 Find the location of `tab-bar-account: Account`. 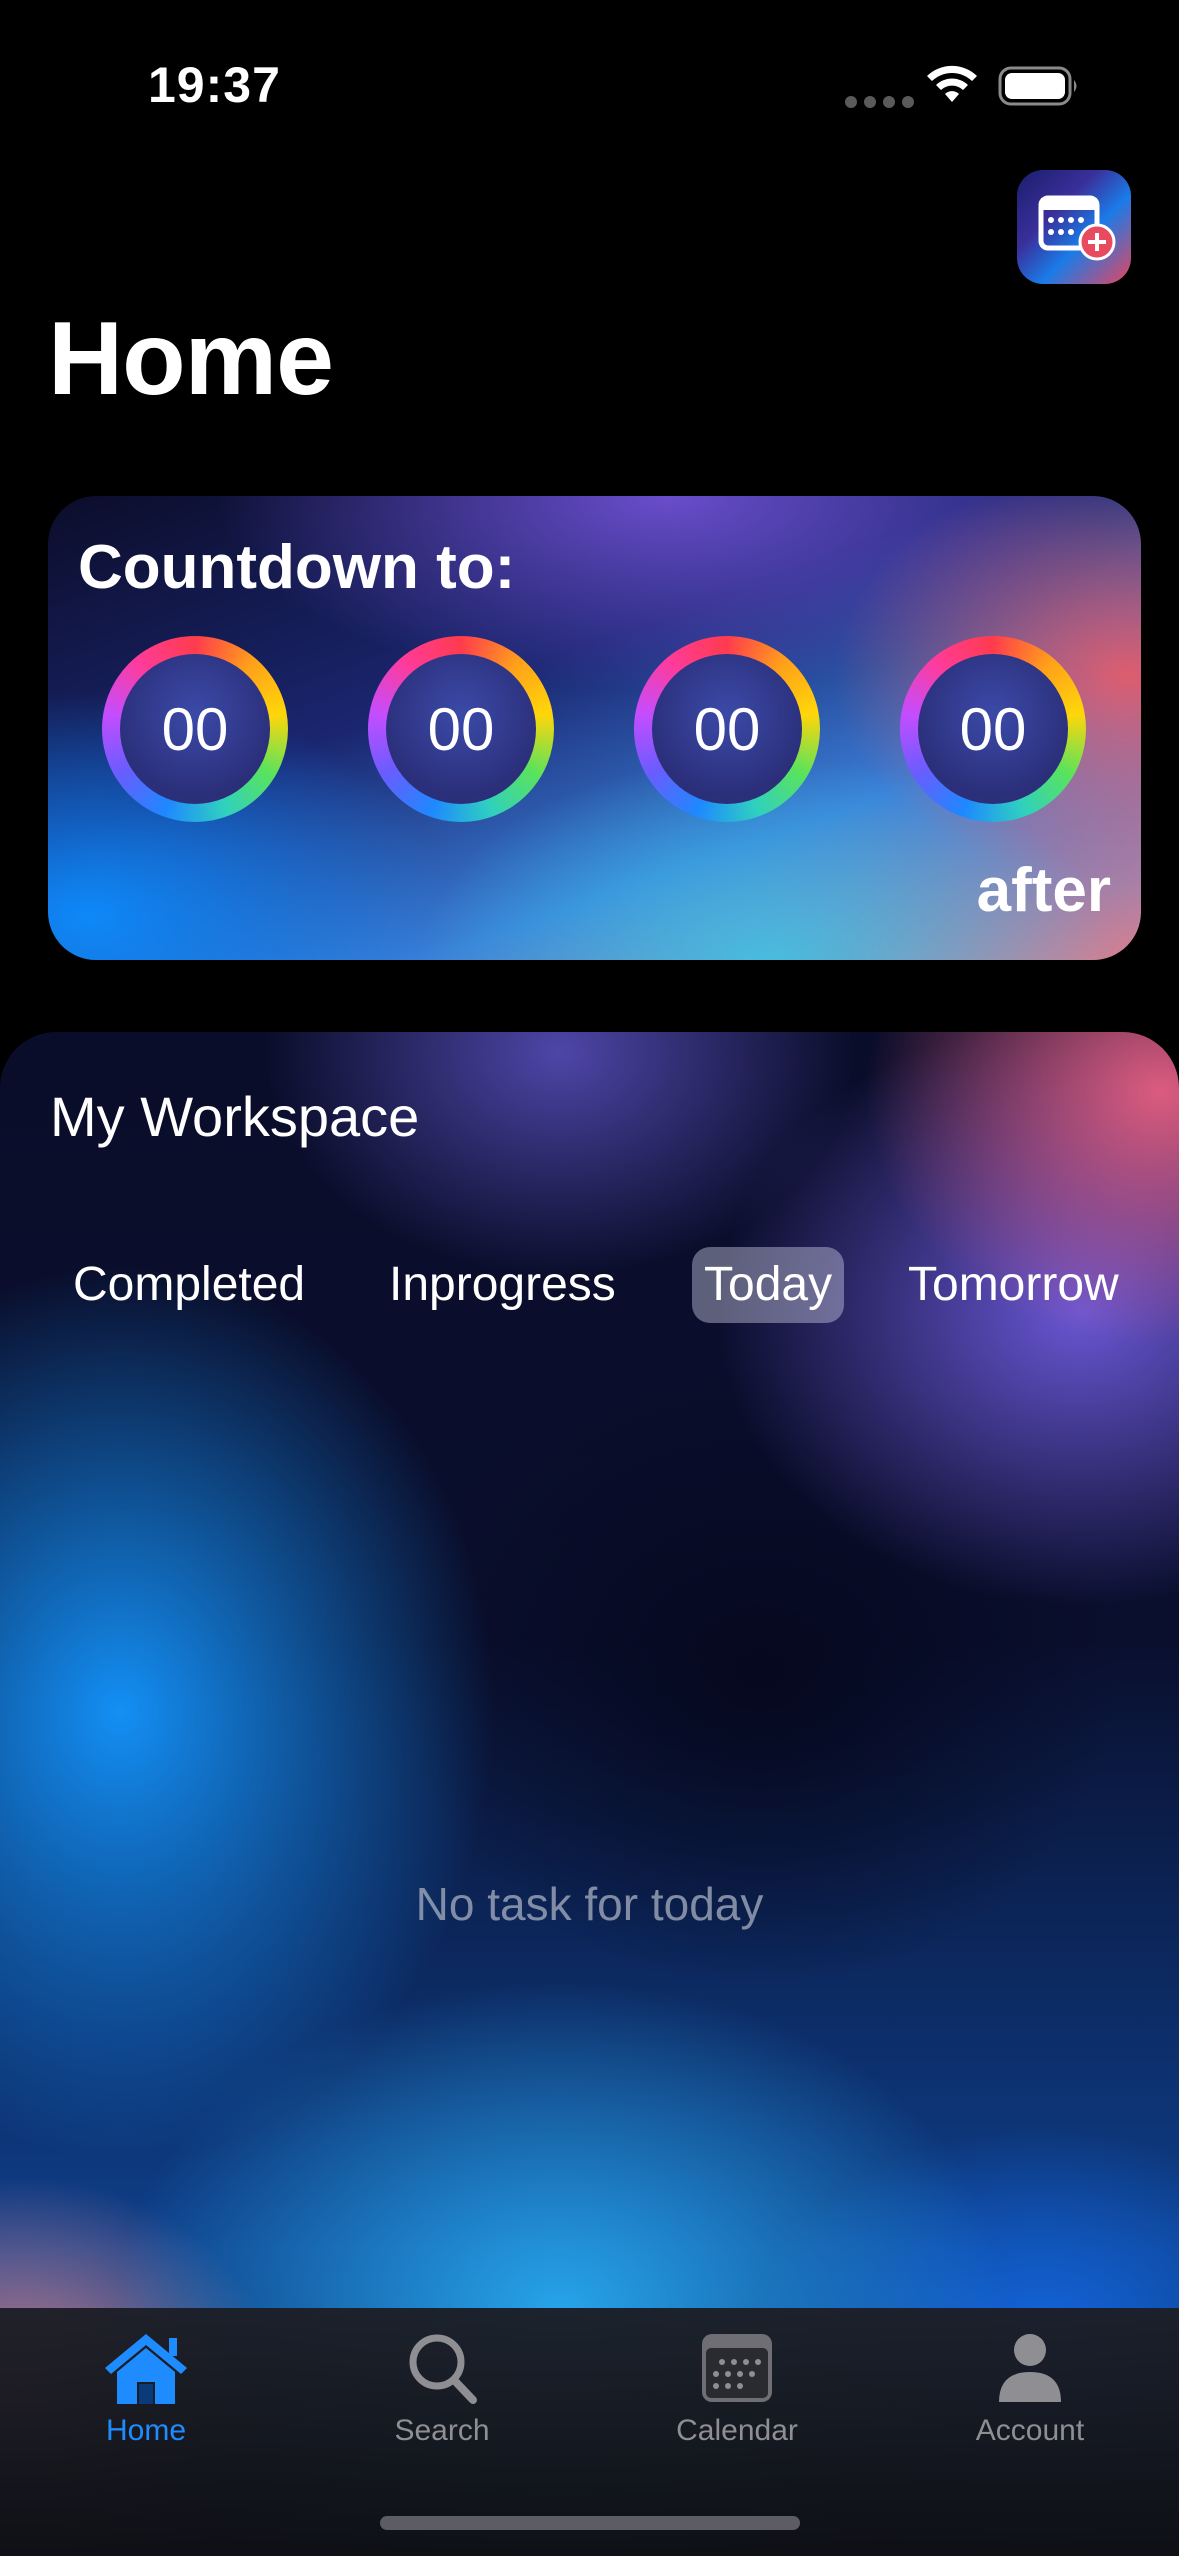

tab-bar-account: Account is located at coordinates (1030, 2403).